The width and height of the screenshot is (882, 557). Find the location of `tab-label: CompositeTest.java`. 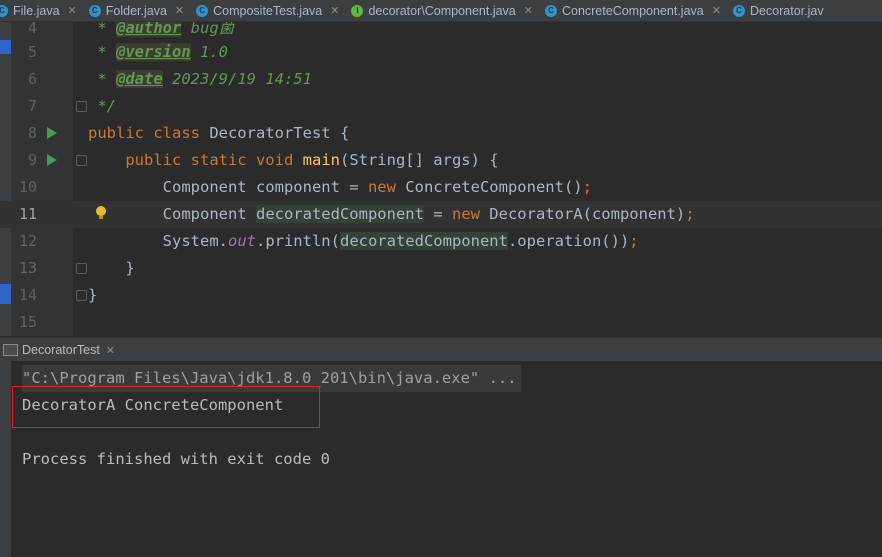

tab-label: CompositeTest.java is located at coordinates (268, 10).